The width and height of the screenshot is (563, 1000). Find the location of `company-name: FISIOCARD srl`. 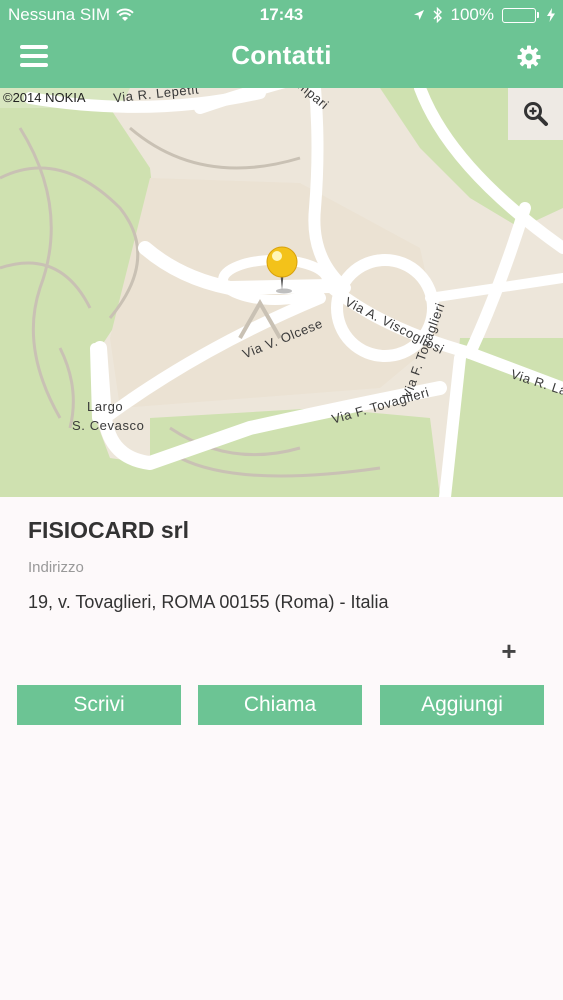

company-name: FISIOCARD srl is located at coordinates (109, 530).